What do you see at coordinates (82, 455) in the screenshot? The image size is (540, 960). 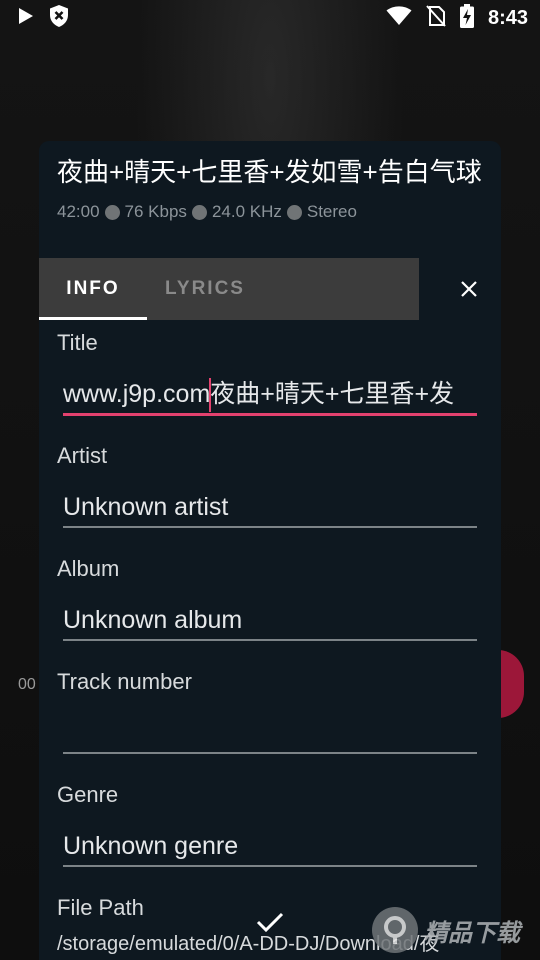 I see `artist-label: Artist` at bounding box center [82, 455].